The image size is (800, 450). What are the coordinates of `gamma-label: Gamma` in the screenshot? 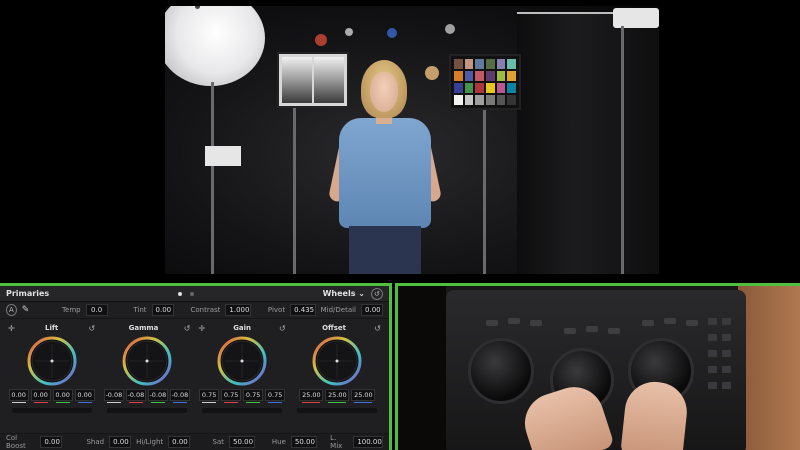 It's located at (143, 328).